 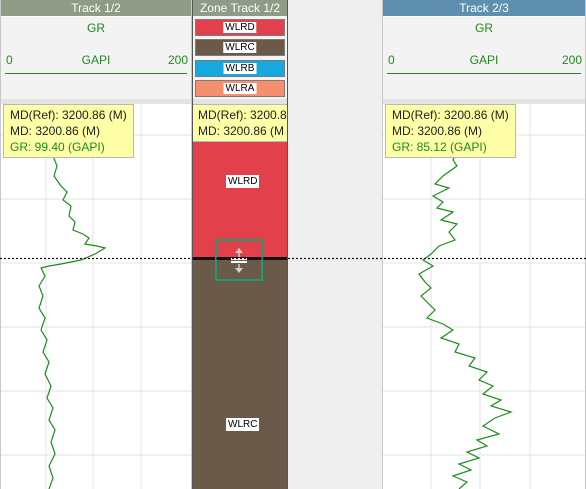 I want to click on zone-wlrc-body, so click(x=240, y=373).